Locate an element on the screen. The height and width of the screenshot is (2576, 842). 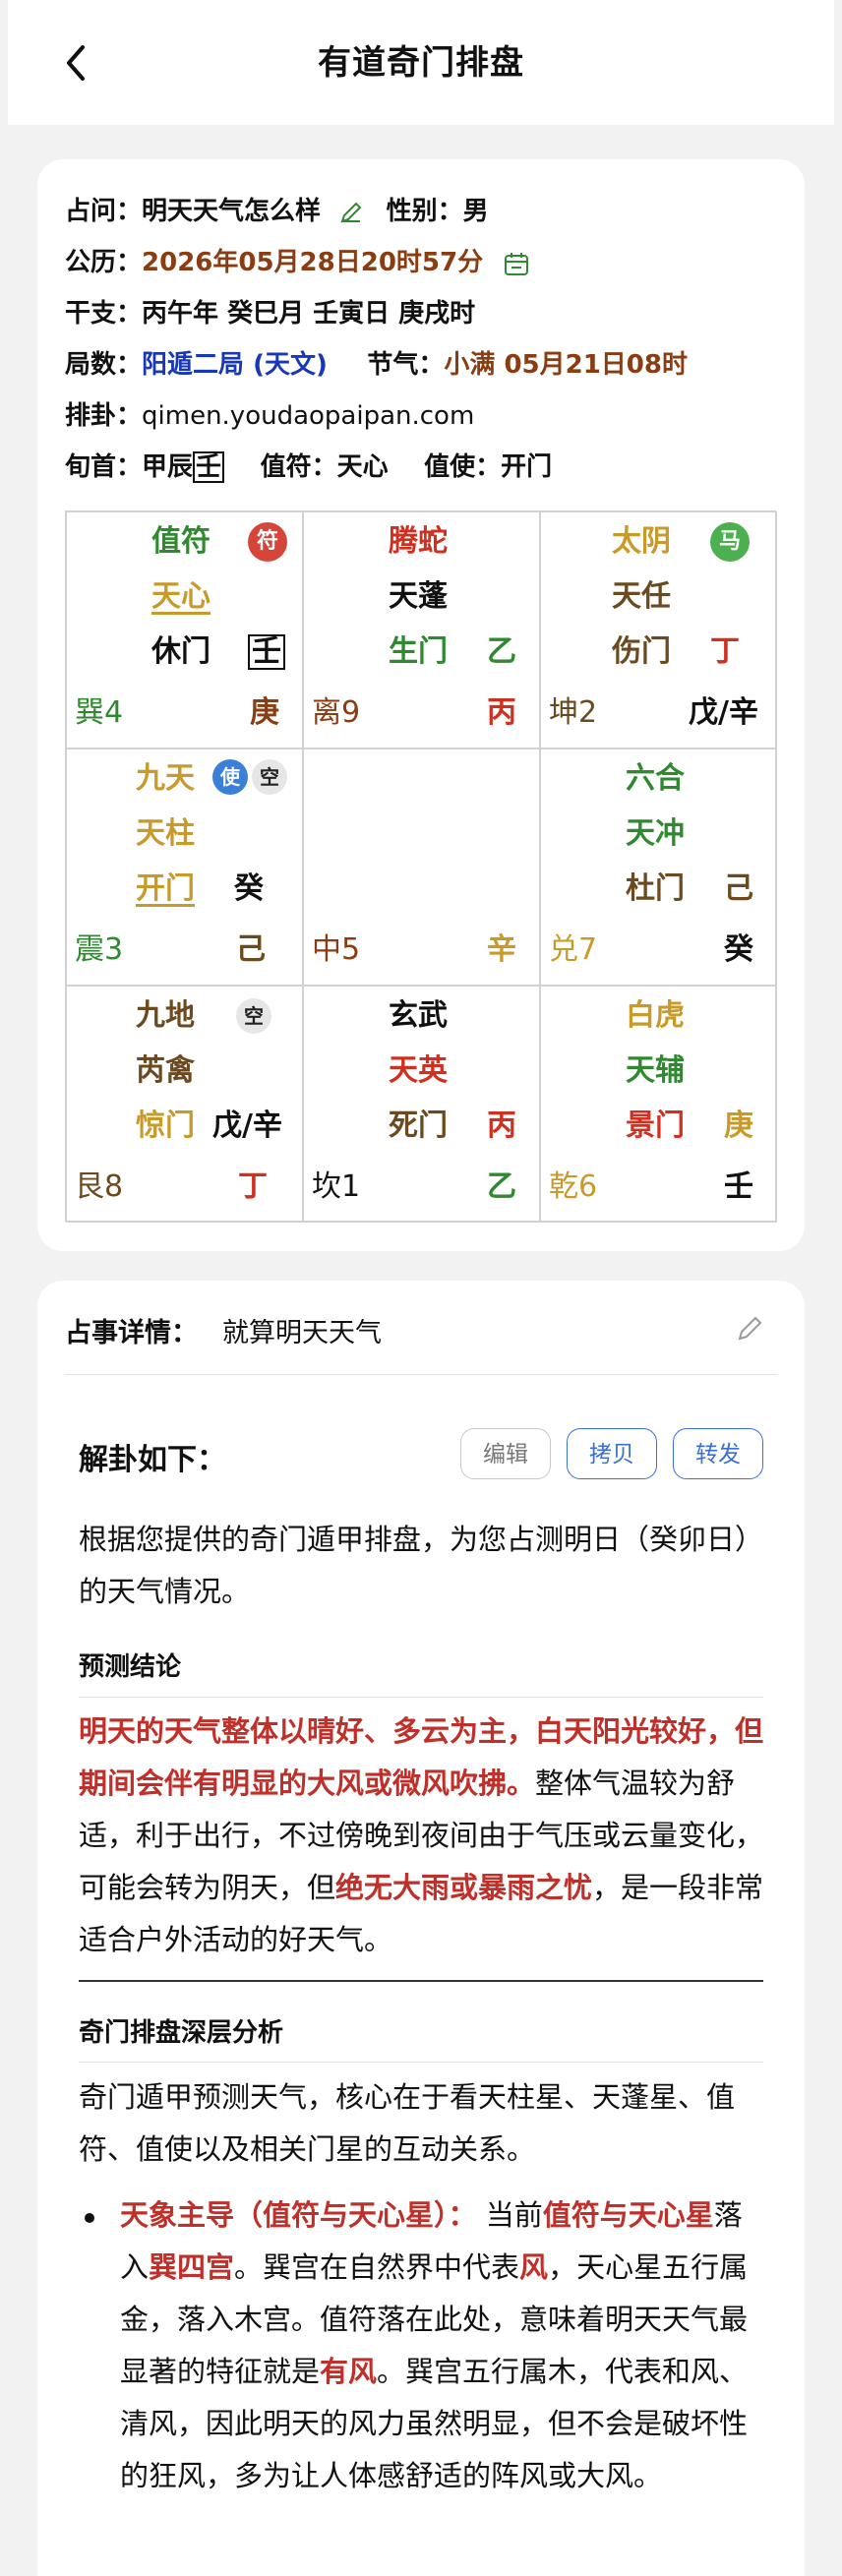
detail-value: 就算明天天气 is located at coordinates (302, 1333).